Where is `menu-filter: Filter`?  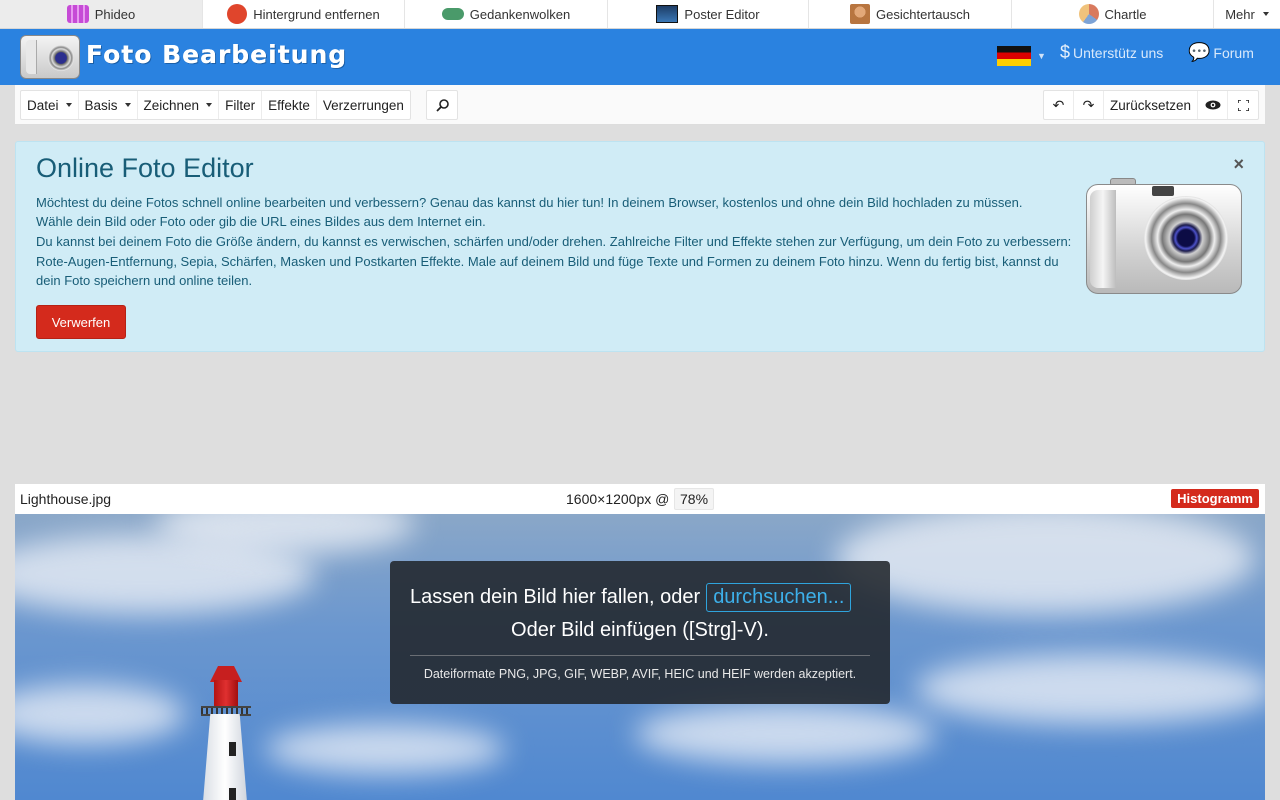 menu-filter: Filter is located at coordinates (241, 105).